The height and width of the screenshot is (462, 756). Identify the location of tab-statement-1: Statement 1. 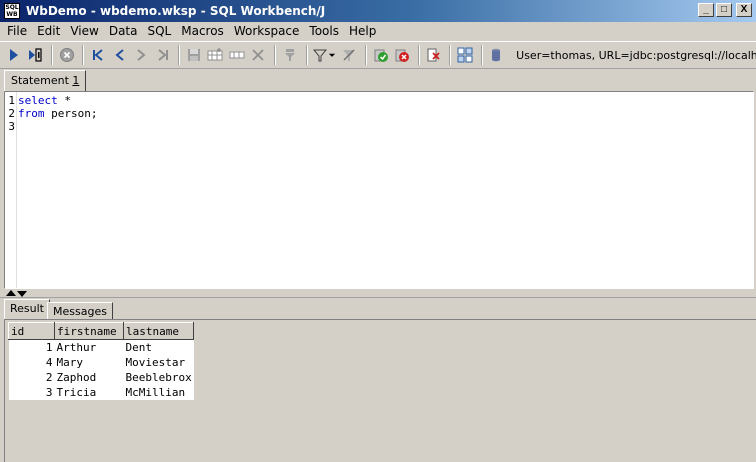
(45, 80).